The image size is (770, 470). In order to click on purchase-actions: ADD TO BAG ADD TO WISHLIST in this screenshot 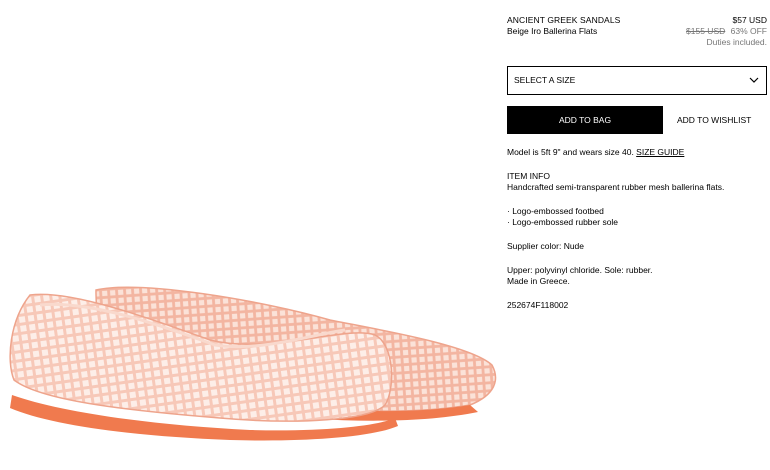, I will do `click(637, 120)`.